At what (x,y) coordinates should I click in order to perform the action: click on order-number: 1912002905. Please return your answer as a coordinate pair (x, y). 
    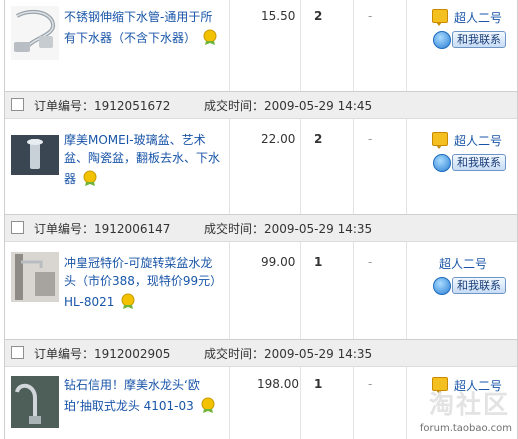
    Looking at the image, I should click on (132, 354).